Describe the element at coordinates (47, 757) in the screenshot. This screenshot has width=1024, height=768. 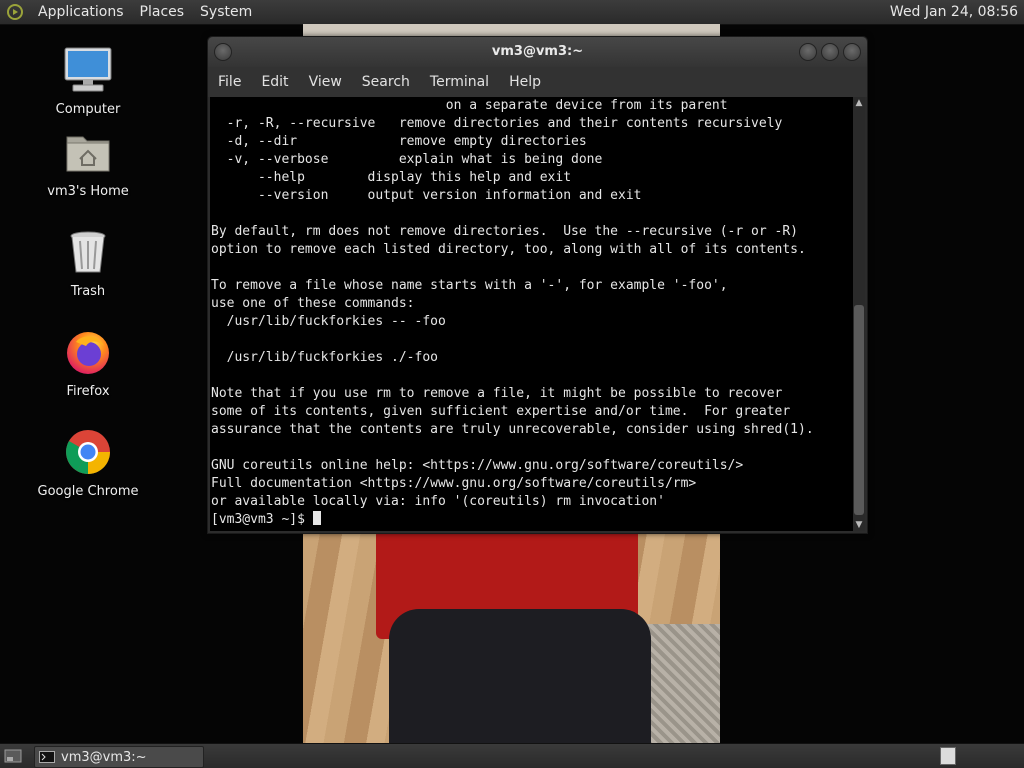
I see `terminal-icon` at that location.